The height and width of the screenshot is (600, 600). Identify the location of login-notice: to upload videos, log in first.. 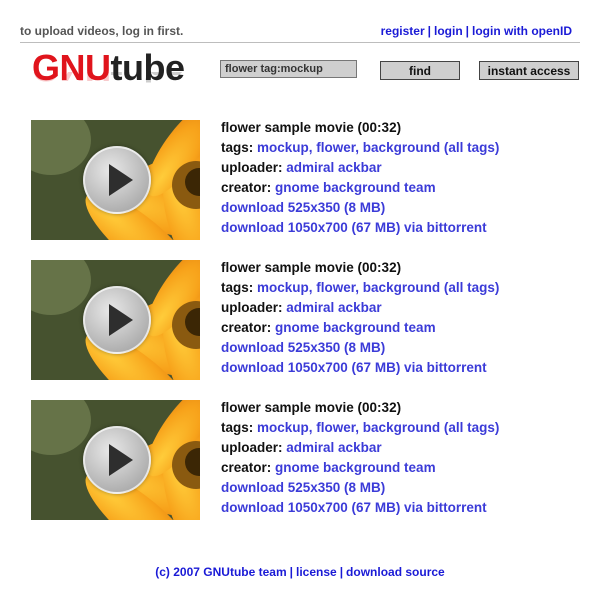
(102, 31).